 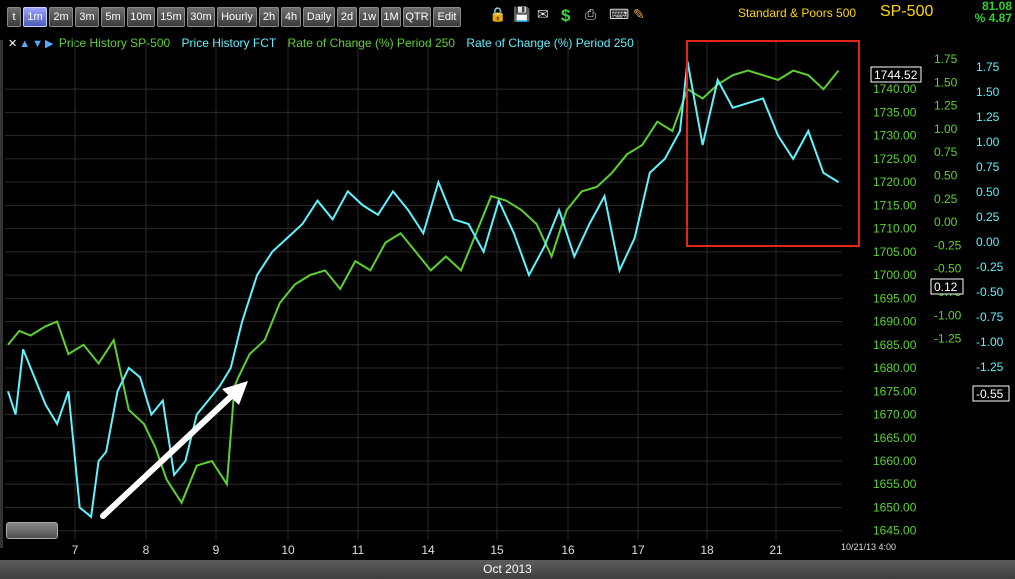 What do you see at coordinates (948, 315) in the screenshot?
I see `roc1-tick-label: -1.00` at bounding box center [948, 315].